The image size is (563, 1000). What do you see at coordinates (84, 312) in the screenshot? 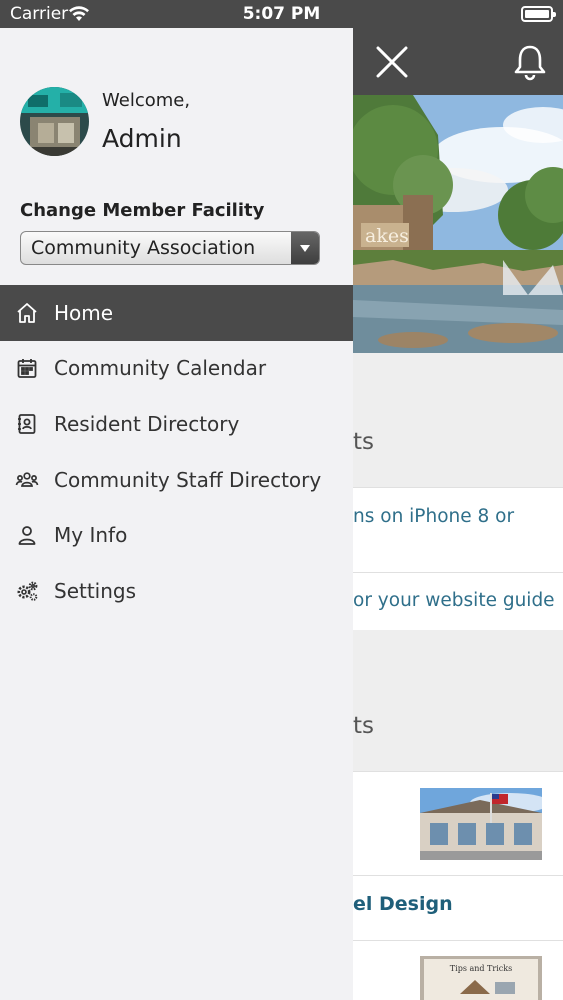
I see `menu-label-home: Home` at bounding box center [84, 312].